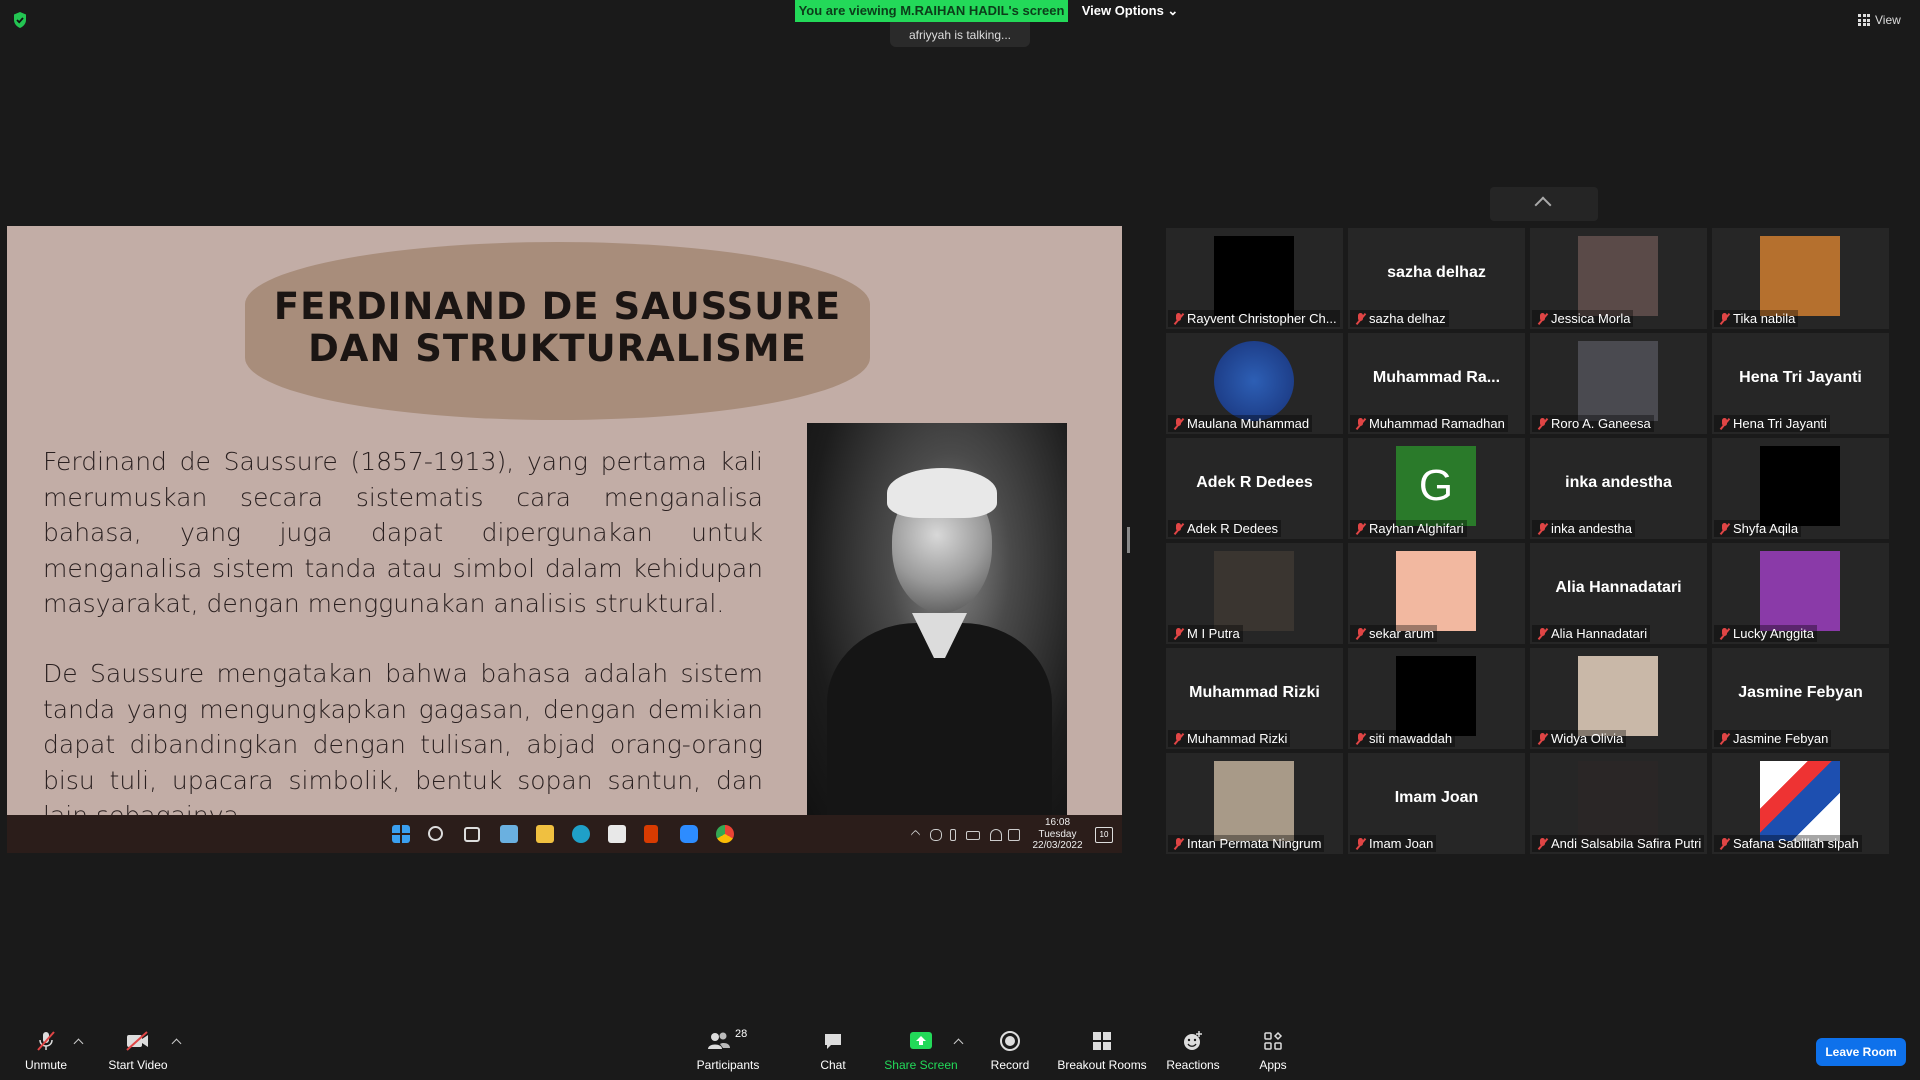 This screenshot has height=1080, width=1920. I want to click on reactions-icon, so click(1193, 1040).